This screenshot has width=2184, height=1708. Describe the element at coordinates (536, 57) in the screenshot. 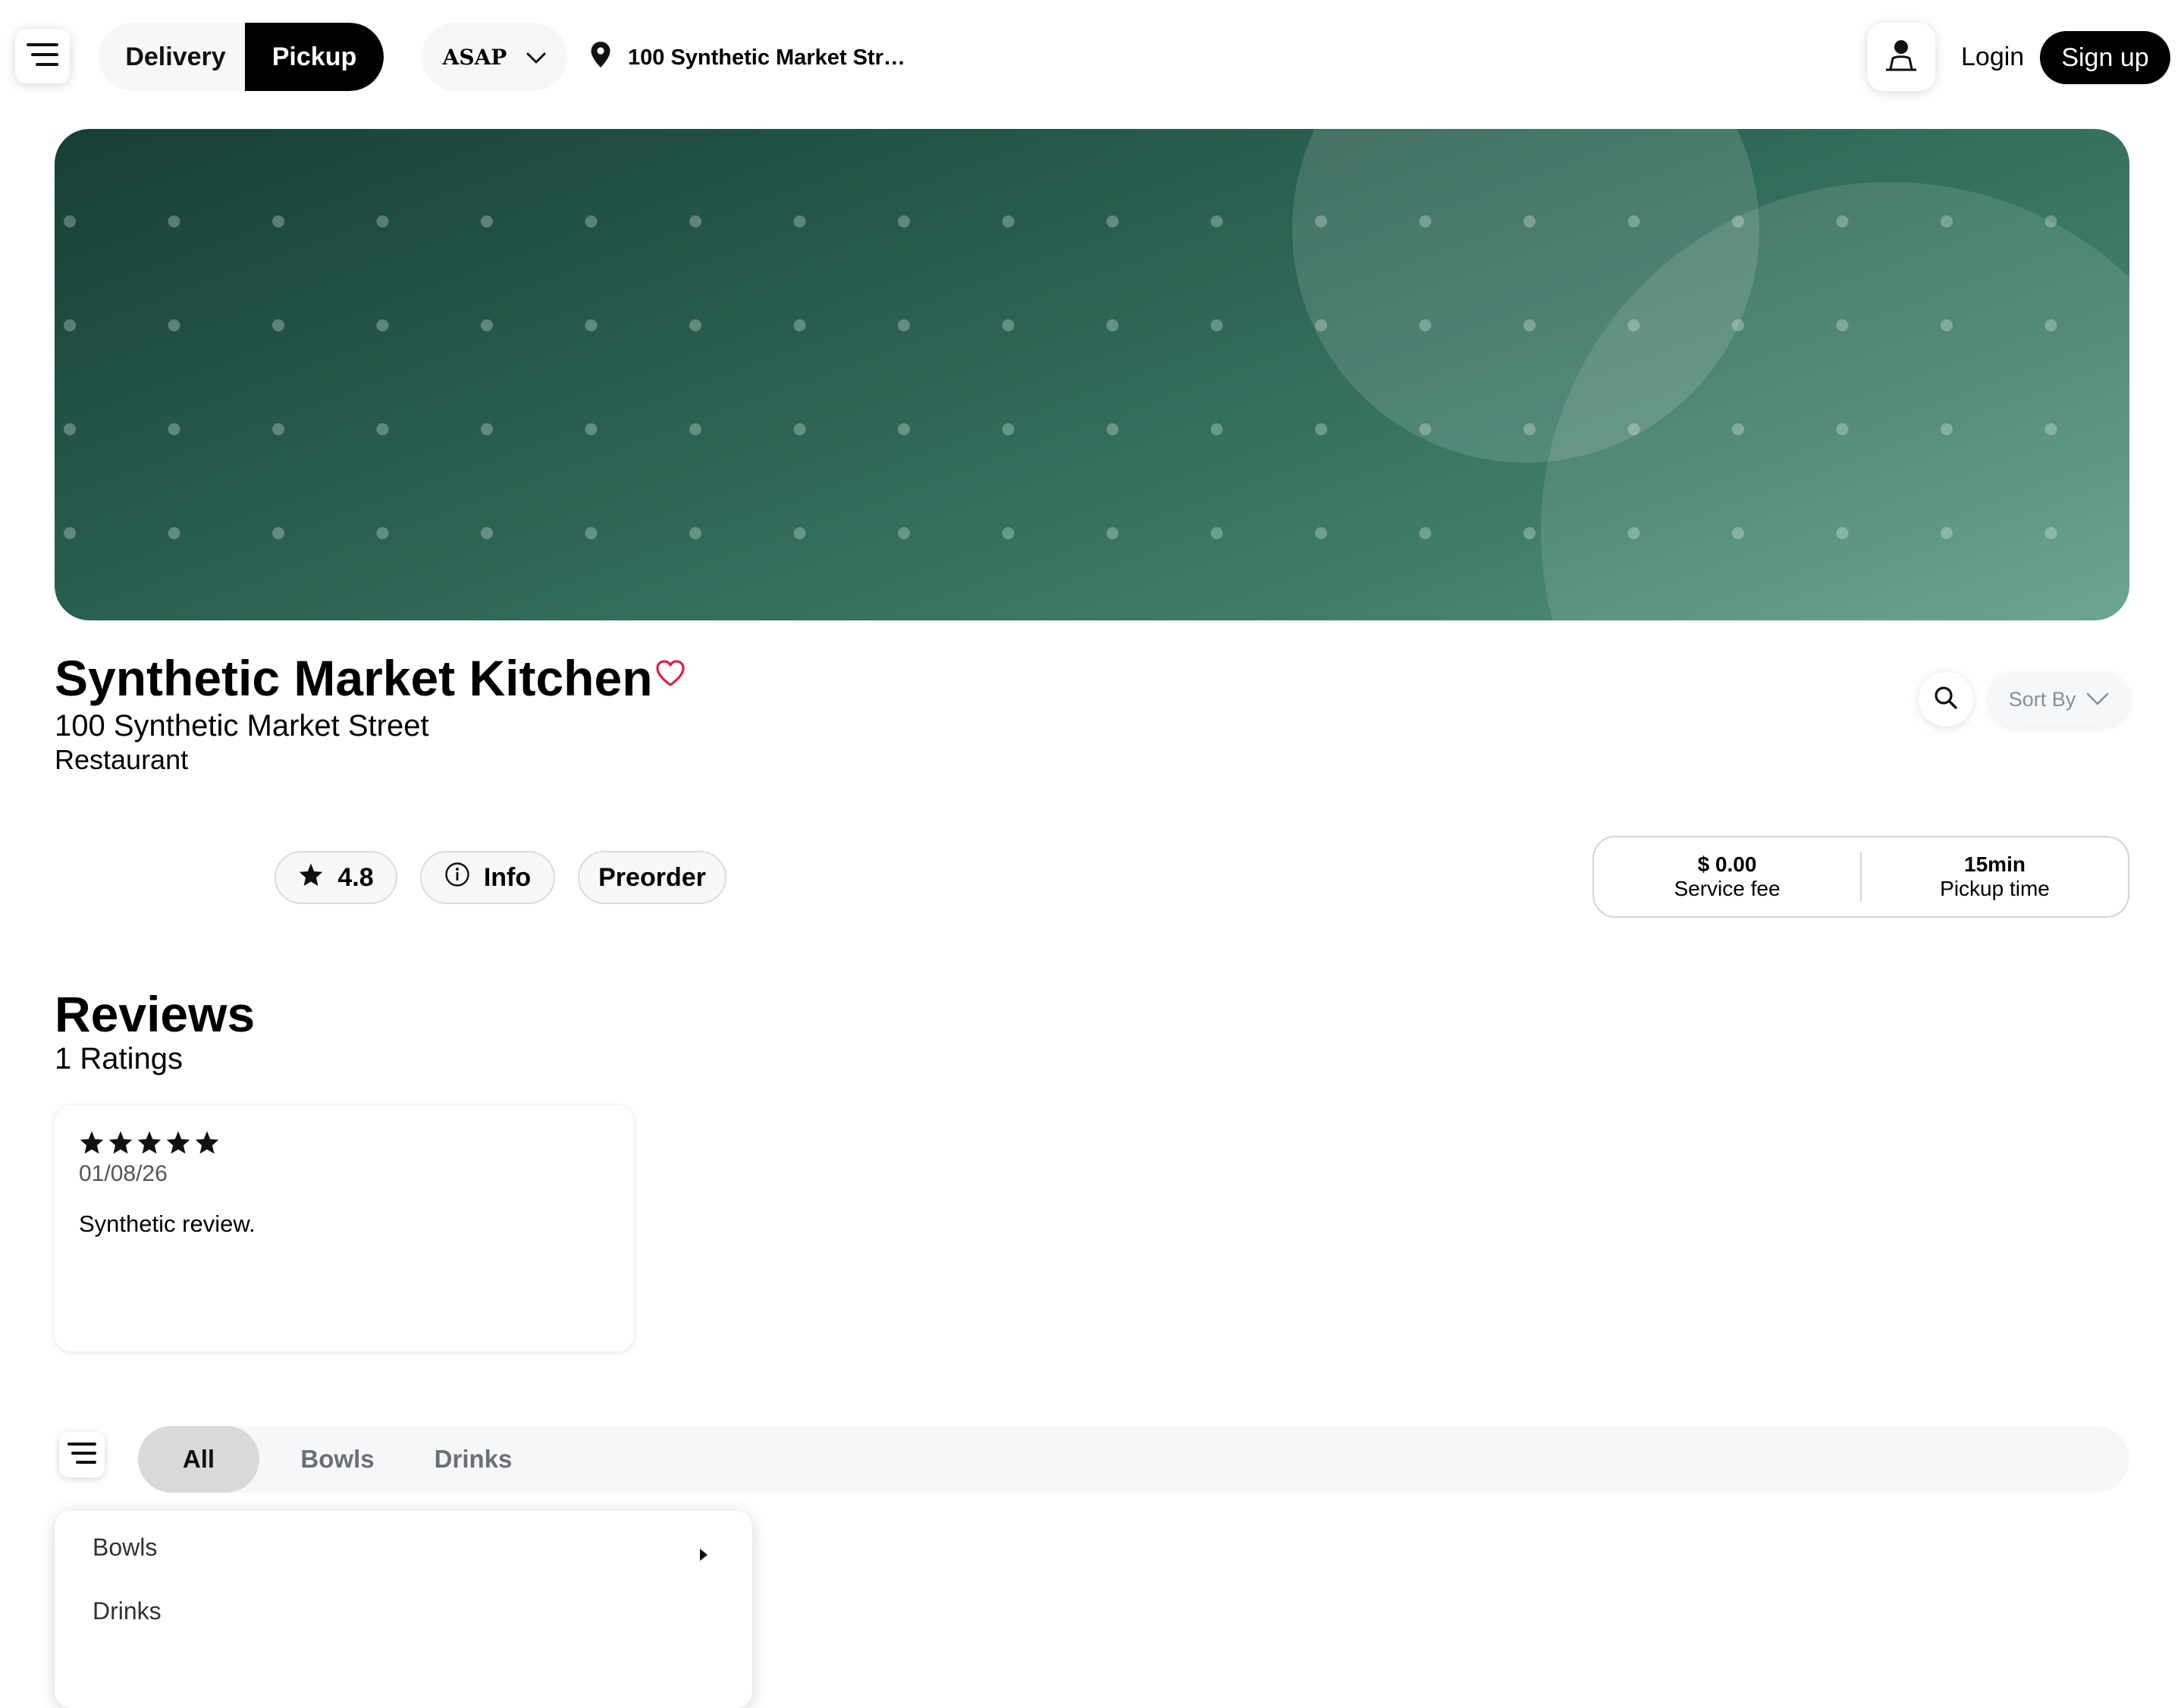

I see `chevron-down-icon` at that location.